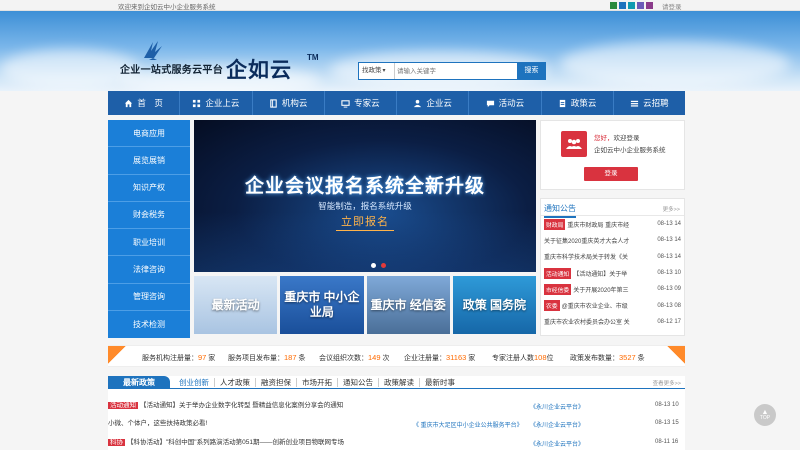 This screenshot has width=800, height=450. What do you see at coordinates (226, 442) in the screenshot?
I see `policy-row: 科协 【科协活动】"科创中国"系列路演活动第051期——创新创业项目物联网专场` at bounding box center [226, 442].